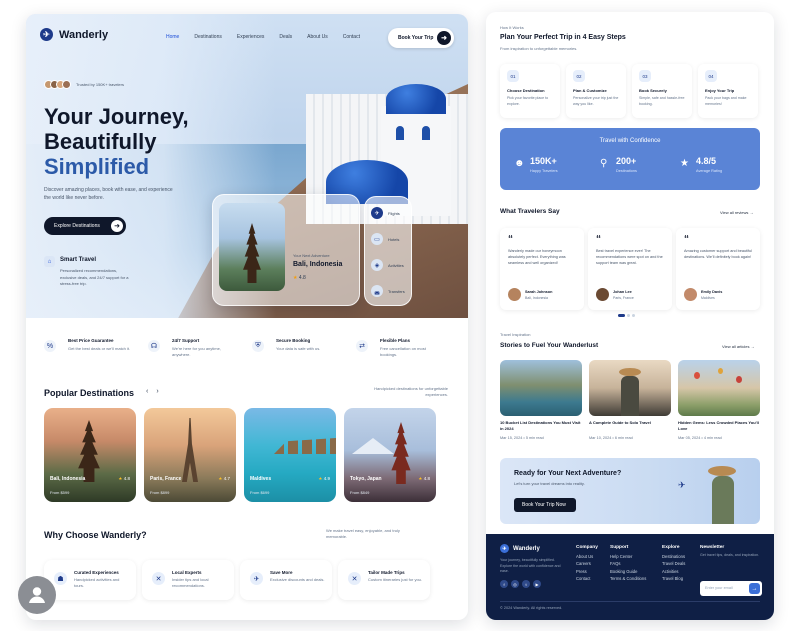 Image resolution: width=800 pixels, height=631 pixels. I want to click on newsletter-desc: Get travel tips, deals, and inspiration., so click(730, 554).